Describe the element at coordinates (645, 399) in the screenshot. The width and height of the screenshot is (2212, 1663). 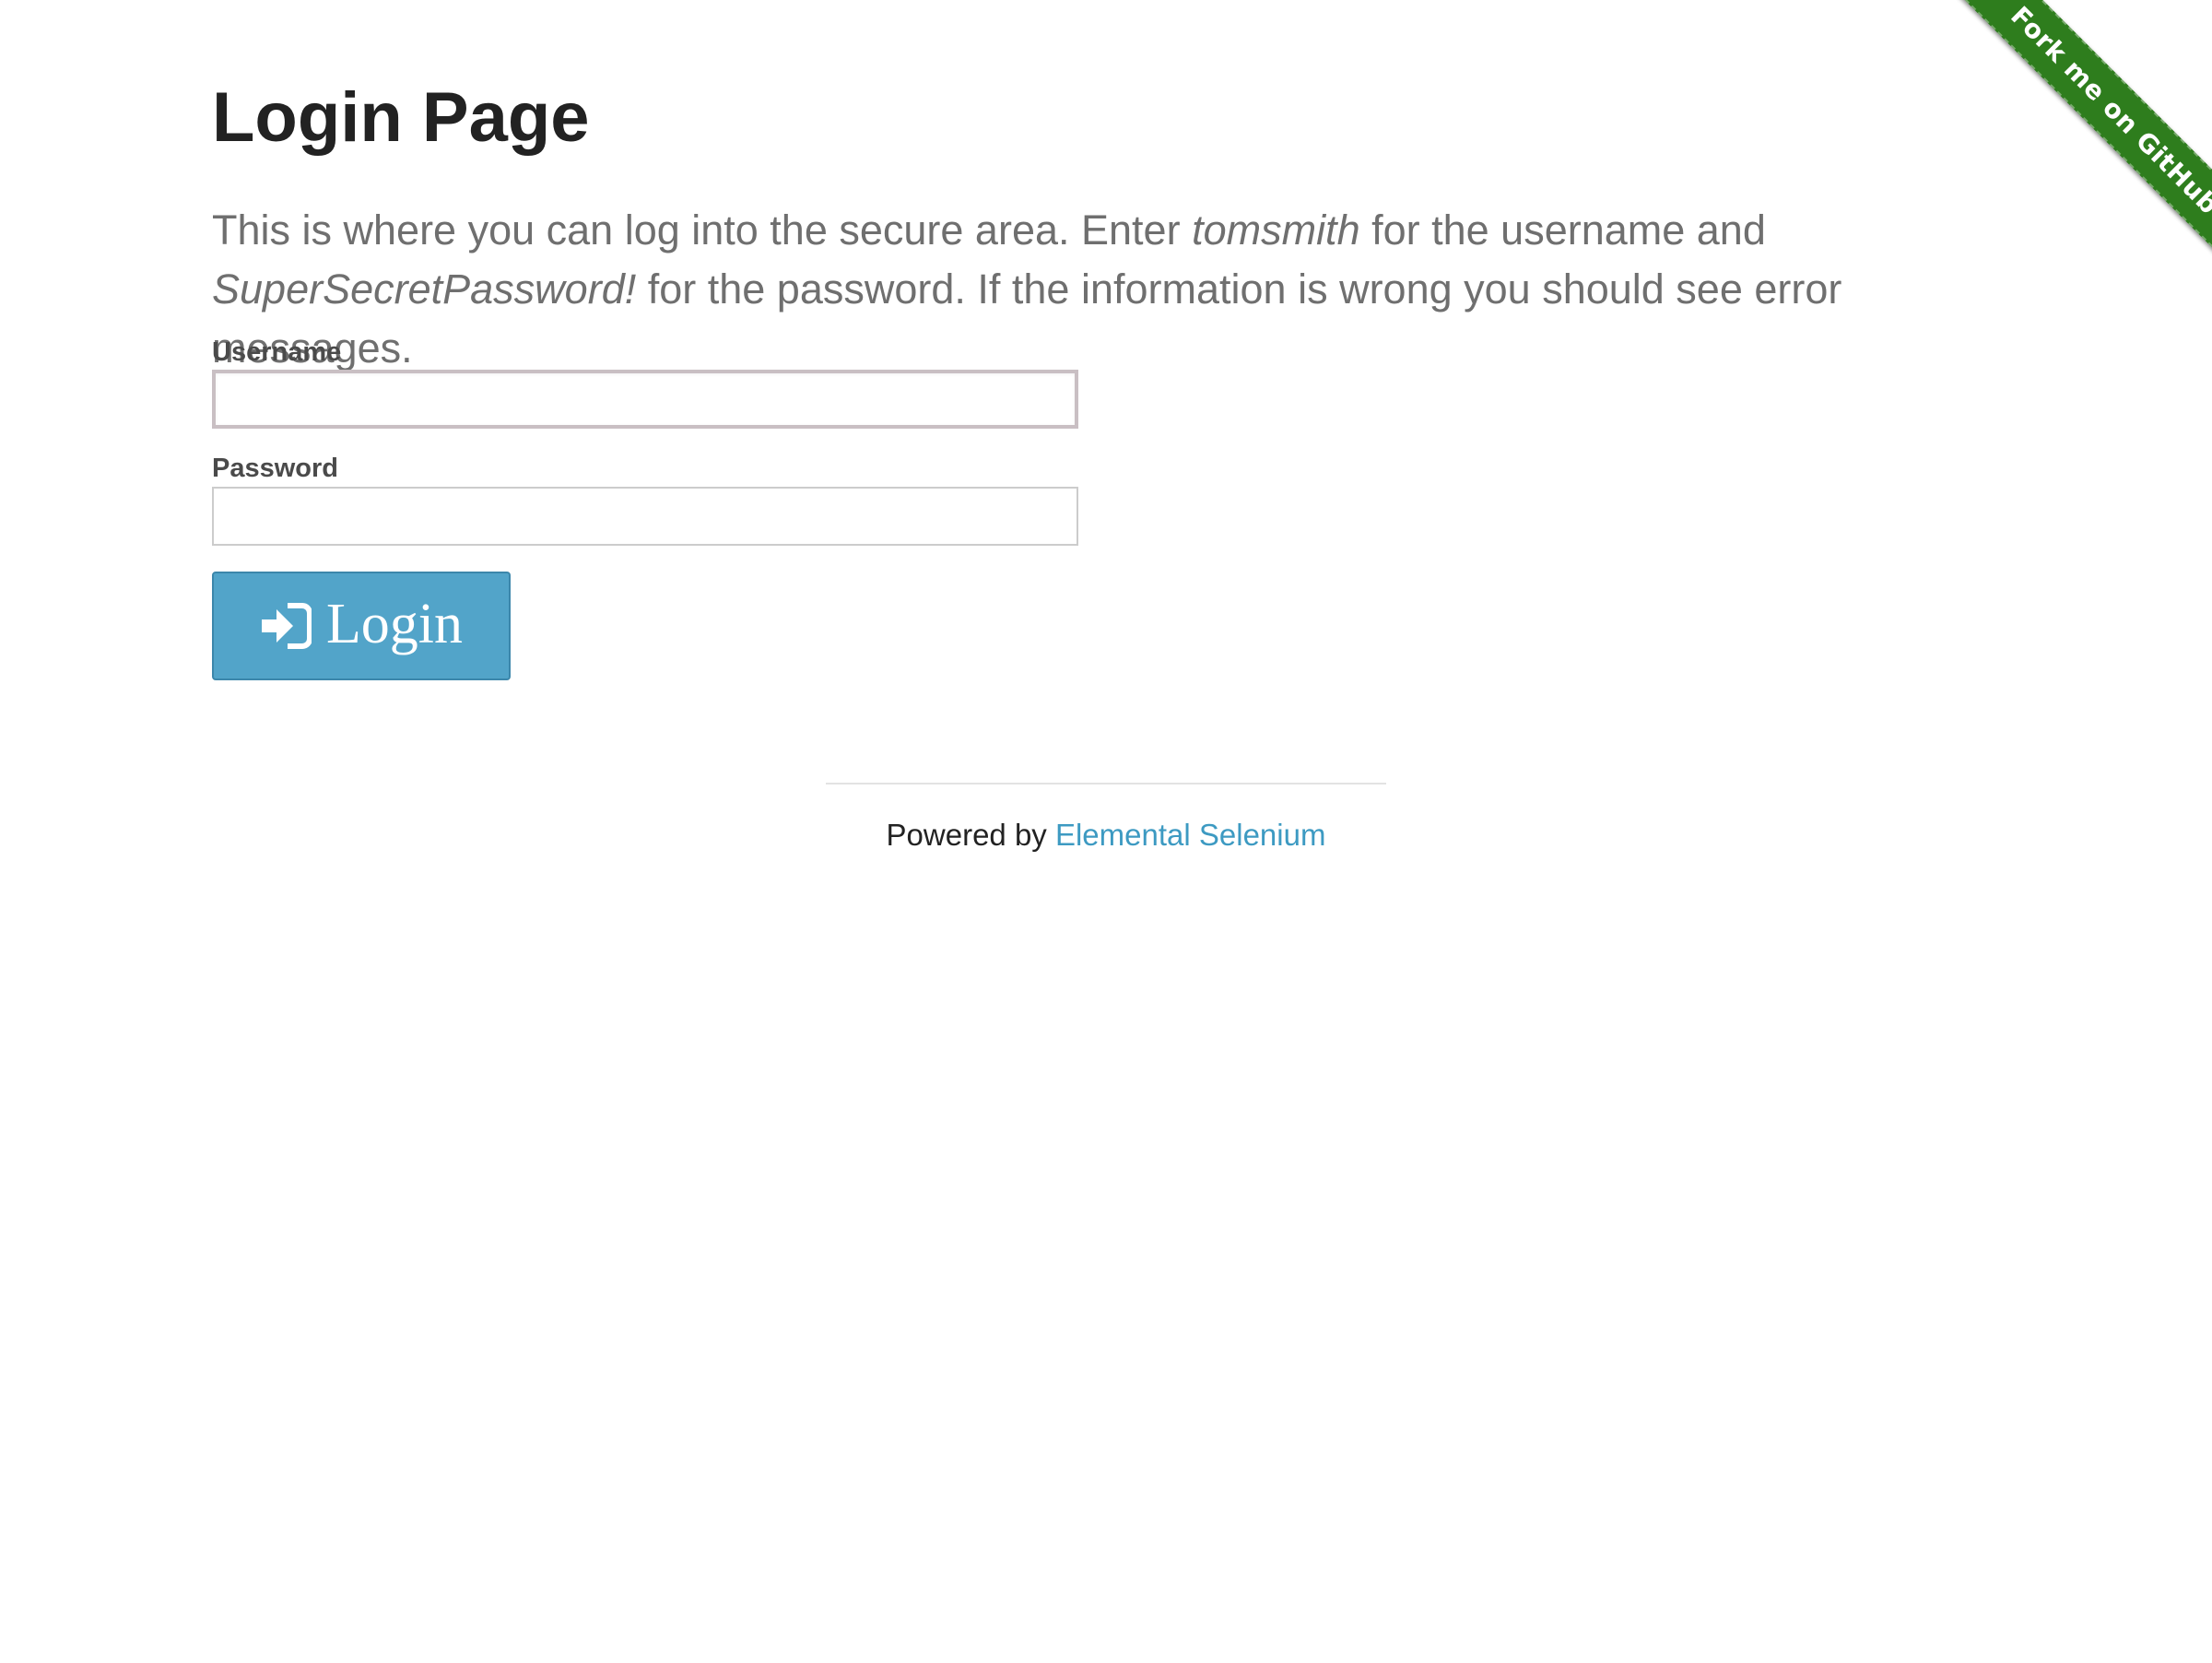
I see `username-input` at that location.